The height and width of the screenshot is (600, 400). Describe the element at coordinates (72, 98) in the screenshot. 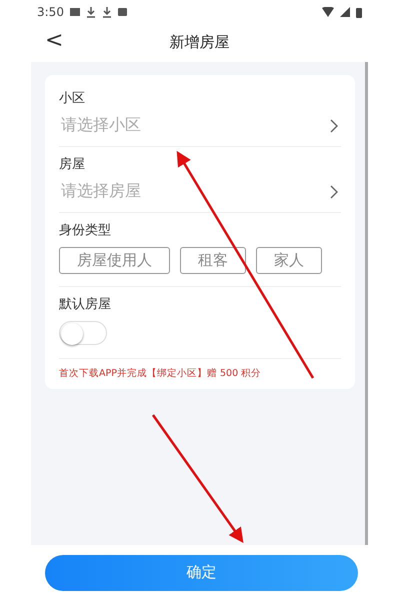

I see `field-label: 小区` at that location.